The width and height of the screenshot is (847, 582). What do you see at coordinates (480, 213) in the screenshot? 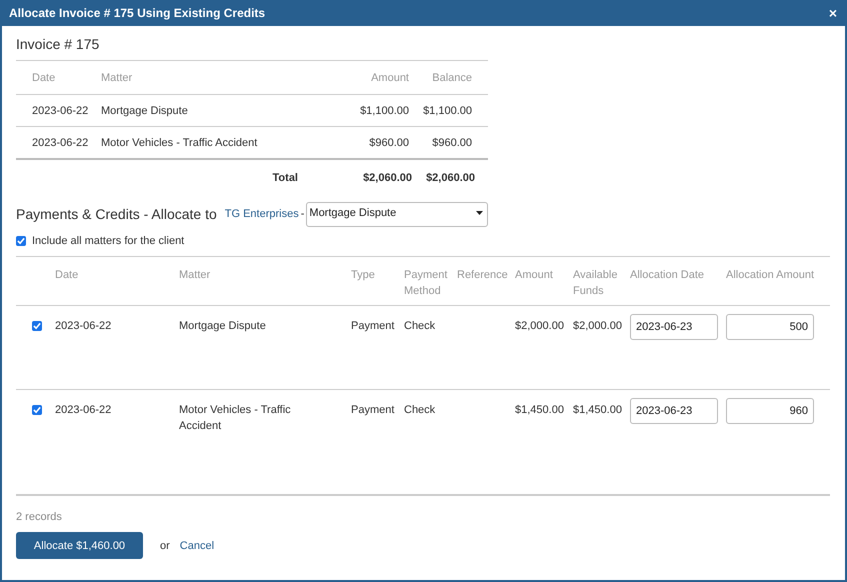
I see `caret-icon` at bounding box center [480, 213].